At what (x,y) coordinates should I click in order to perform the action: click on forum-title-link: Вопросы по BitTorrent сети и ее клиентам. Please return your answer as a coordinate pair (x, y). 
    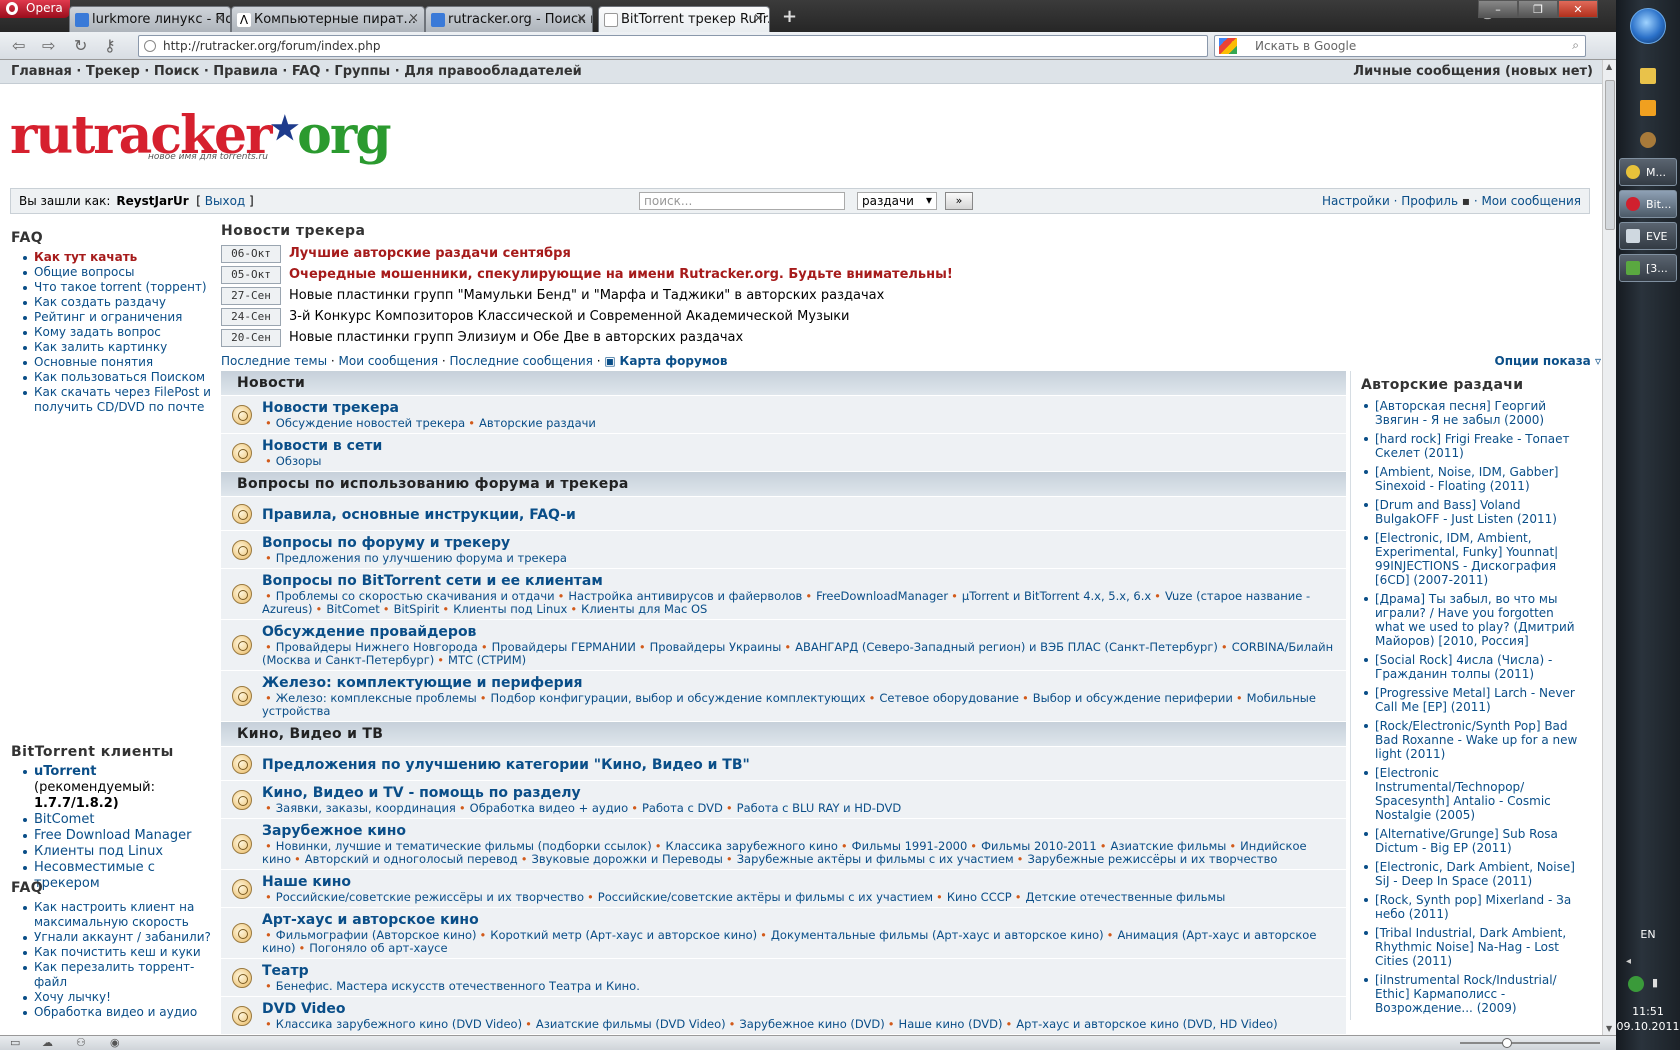
    Looking at the image, I should click on (799, 581).